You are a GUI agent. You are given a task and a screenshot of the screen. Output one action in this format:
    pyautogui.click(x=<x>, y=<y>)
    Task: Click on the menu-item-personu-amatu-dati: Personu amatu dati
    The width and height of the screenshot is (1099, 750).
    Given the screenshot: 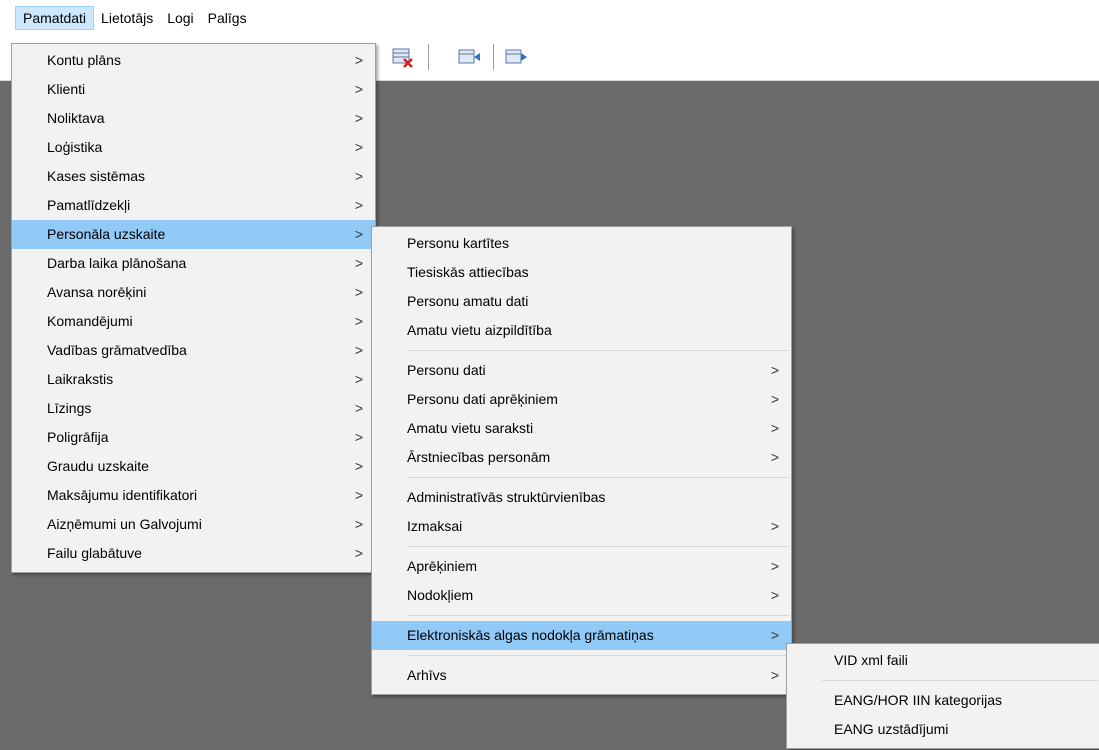 What is the action you would take?
    pyautogui.click(x=581, y=301)
    